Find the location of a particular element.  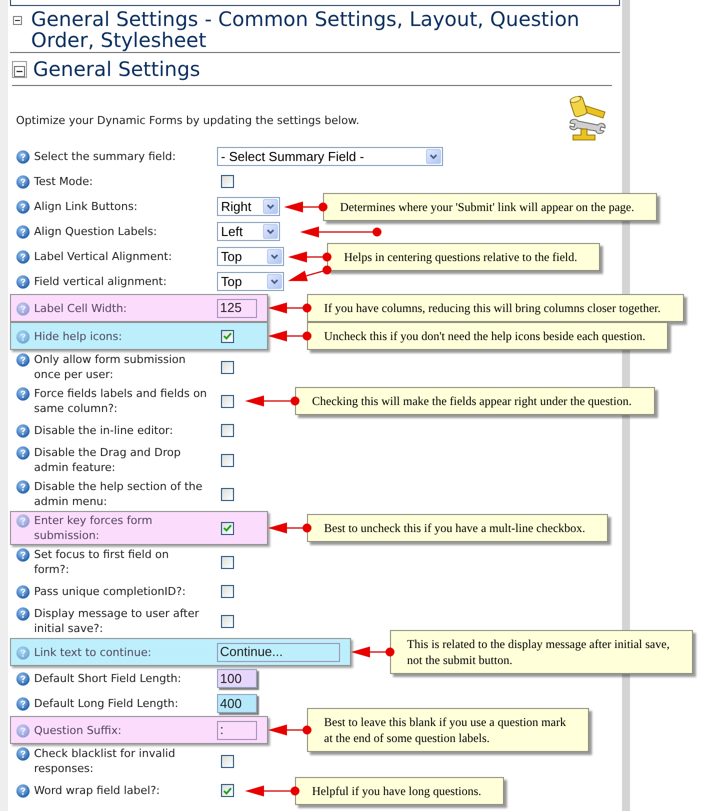

callout-note: Helpful if you have long questions. is located at coordinates (399, 790).